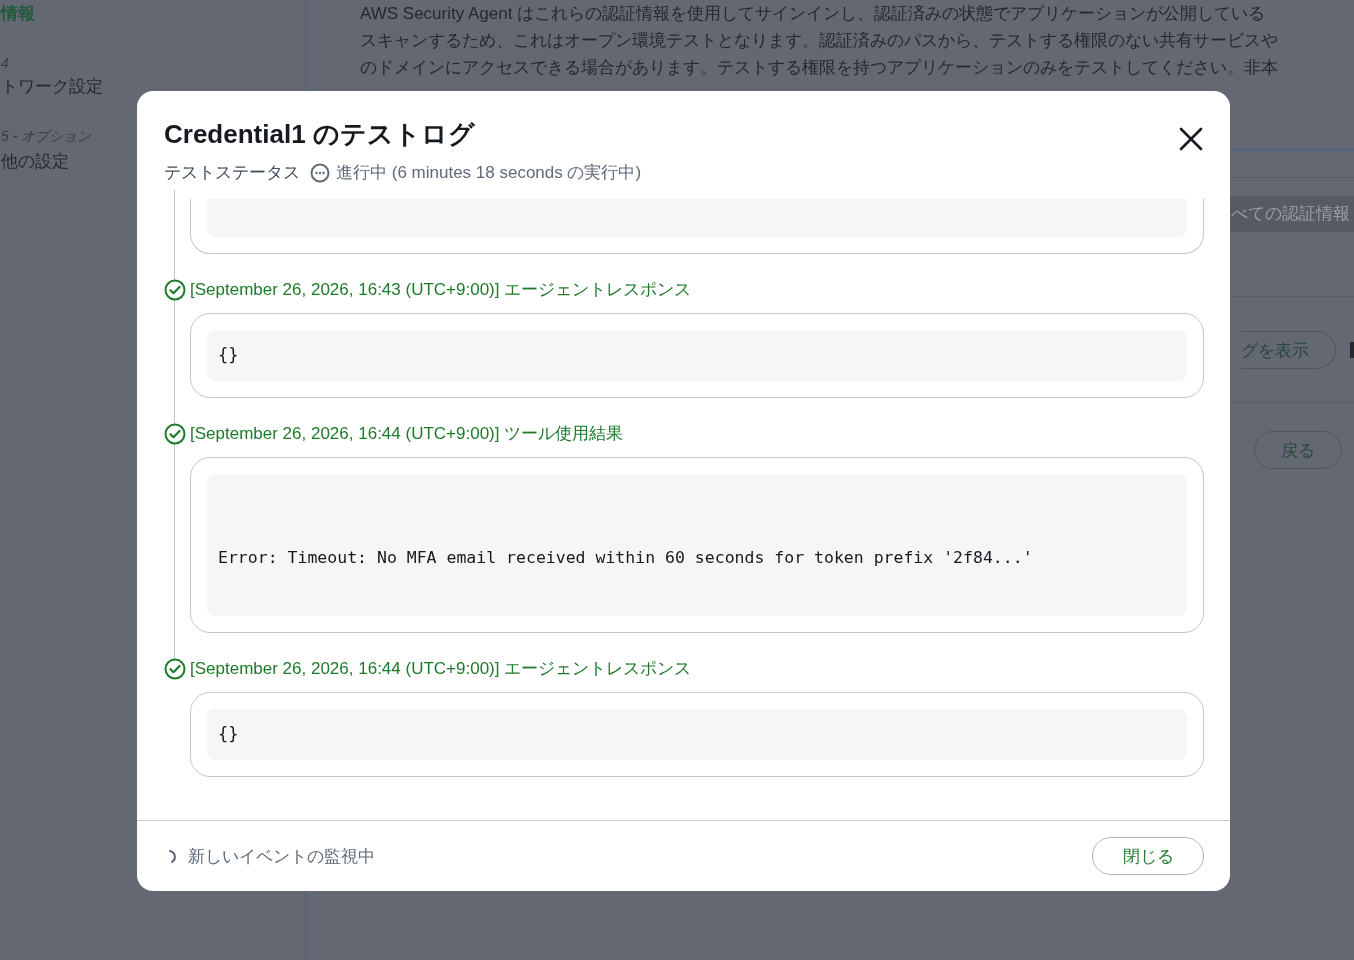 This screenshot has width=1354, height=960. What do you see at coordinates (441, 290) in the screenshot?
I see `event-title: [September 26, 2026, 16:43 (UTC+9:00)] エージェントレスポンス` at bounding box center [441, 290].